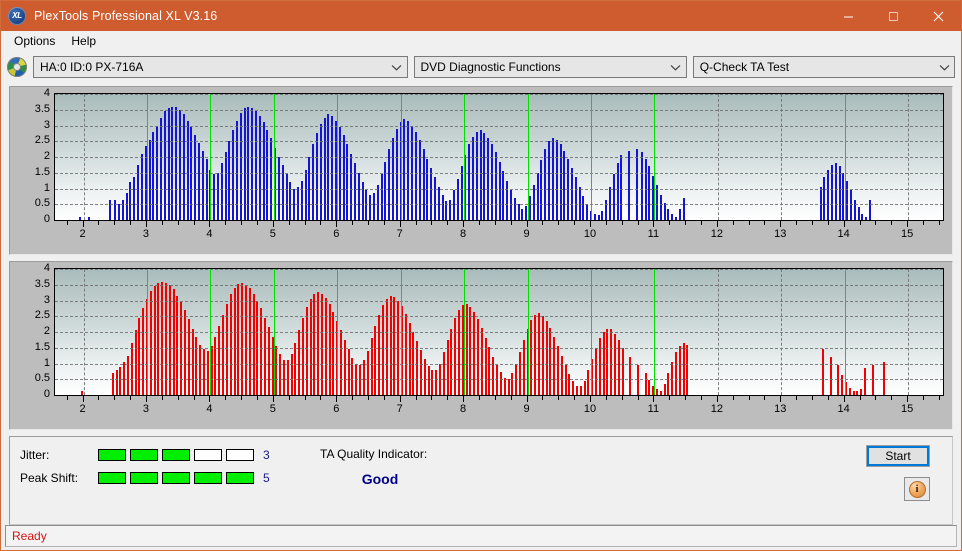 The height and width of the screenshot is (551, 962). I want to click on start-button: Start, so click(898, 456).